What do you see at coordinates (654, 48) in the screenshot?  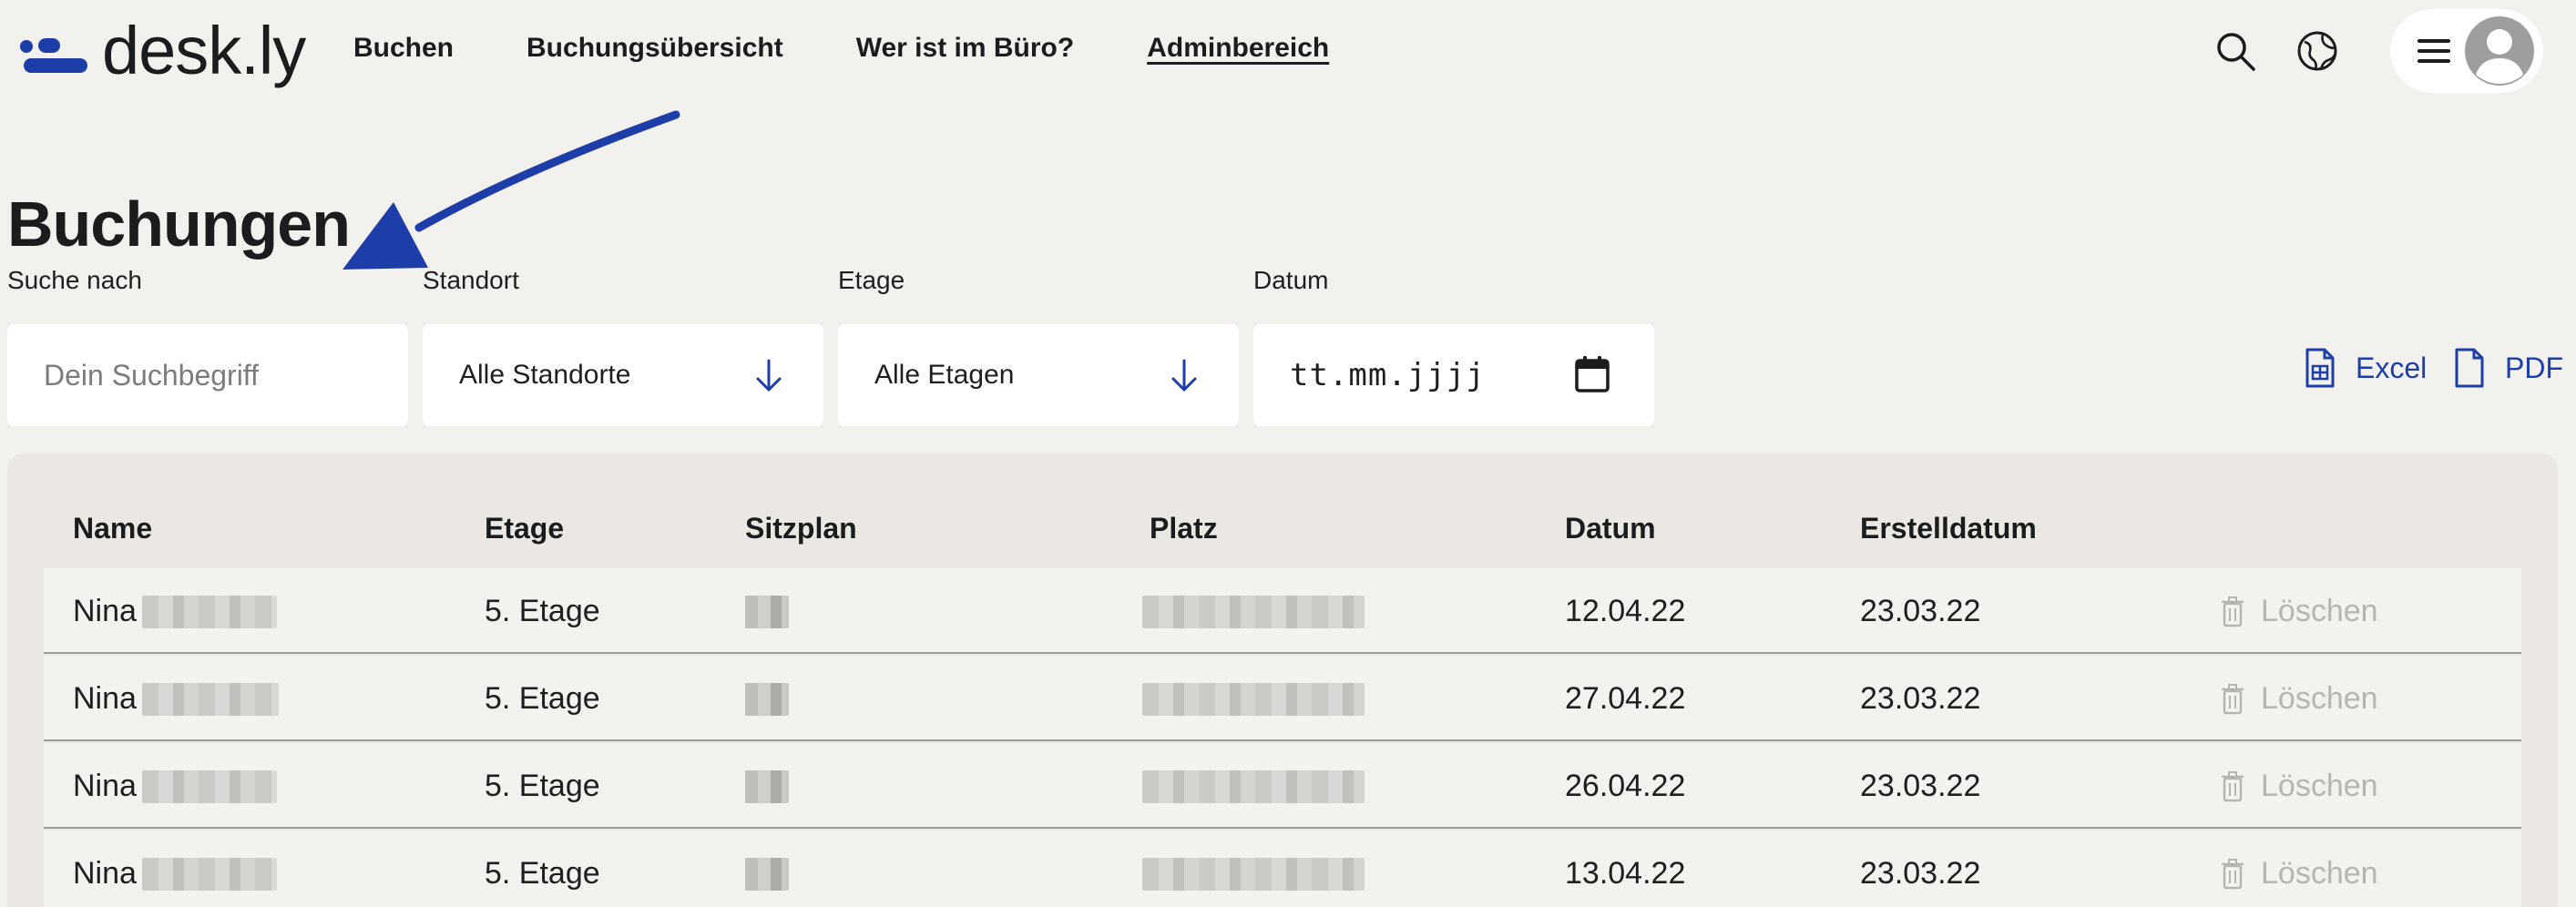 I see `nav-item-buchungsuebersicht: Buchungsübersicht` at bounding box center [654, 48].